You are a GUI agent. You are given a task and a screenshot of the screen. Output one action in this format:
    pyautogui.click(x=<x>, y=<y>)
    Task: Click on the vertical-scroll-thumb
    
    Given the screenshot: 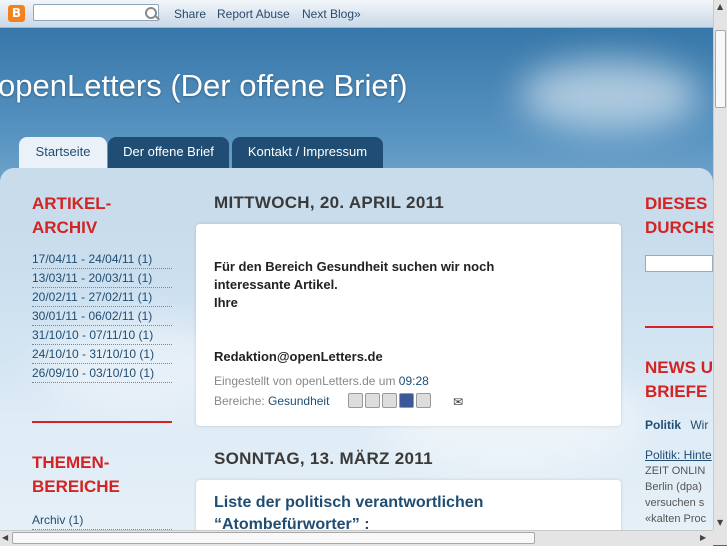 What is the action you would take?
    pyautogui.click(x=720, y=69)
    